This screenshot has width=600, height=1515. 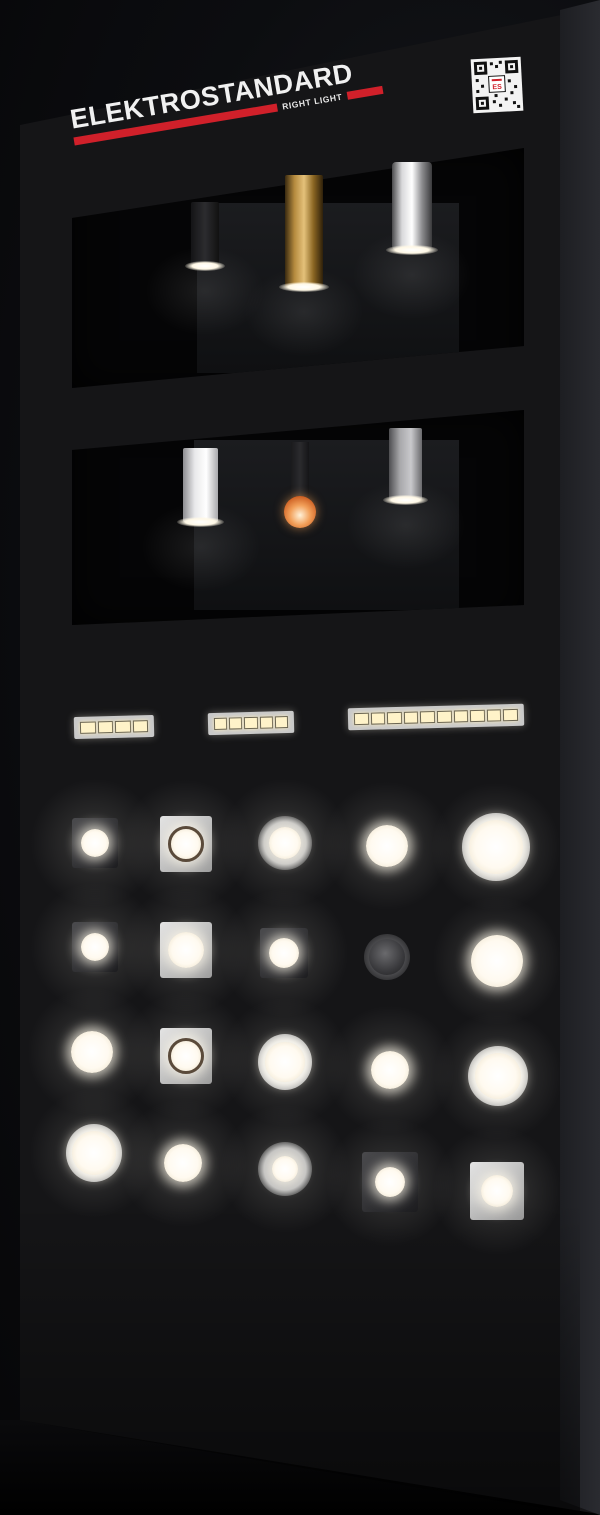 What do you see at coordinates (405, 499) in the screenshot?
I see `spotlight-grey` at bounding box center [405, 499].